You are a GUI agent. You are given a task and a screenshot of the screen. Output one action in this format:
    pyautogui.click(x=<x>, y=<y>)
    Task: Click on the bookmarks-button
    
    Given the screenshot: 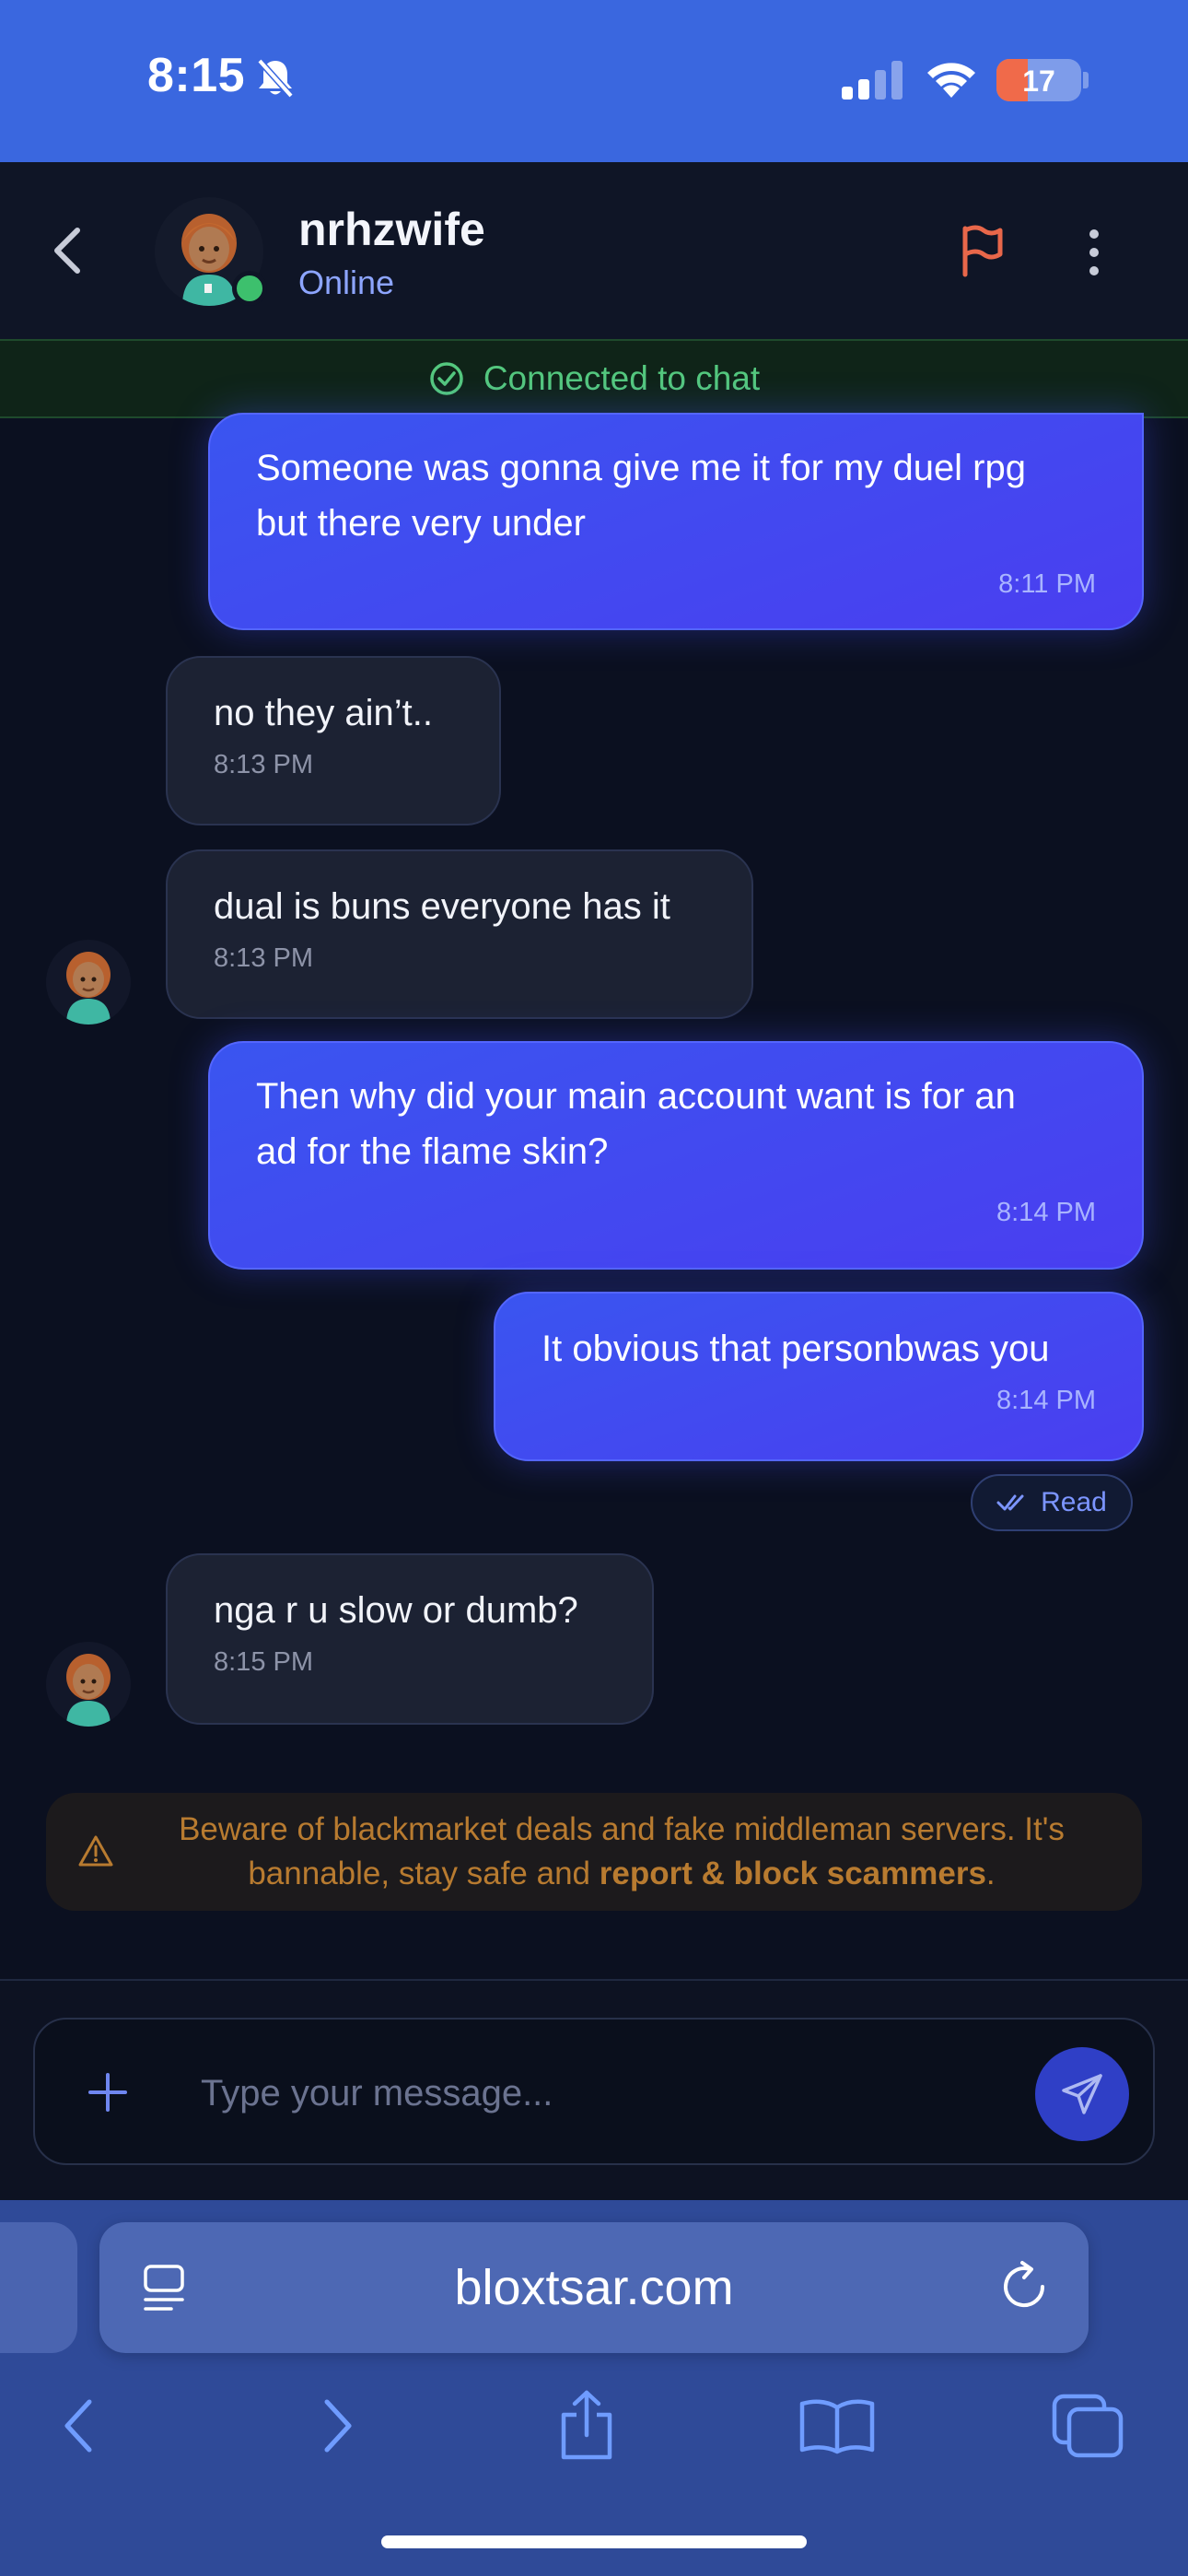 What is the action you would take?
    pyautogui.click(x=838, y=2425)
    